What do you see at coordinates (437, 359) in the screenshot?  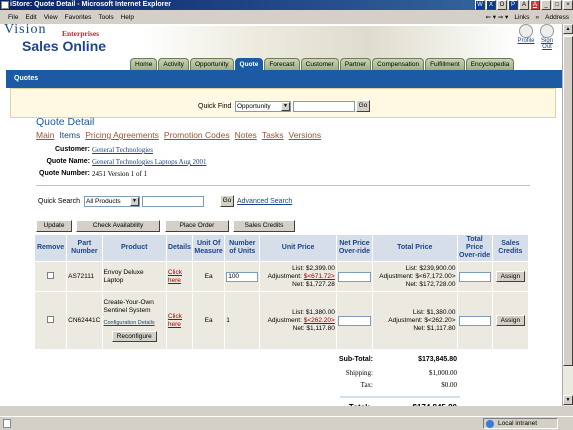 I see `subtotal-value: $173,845.80` at bounding box center [437, 359].